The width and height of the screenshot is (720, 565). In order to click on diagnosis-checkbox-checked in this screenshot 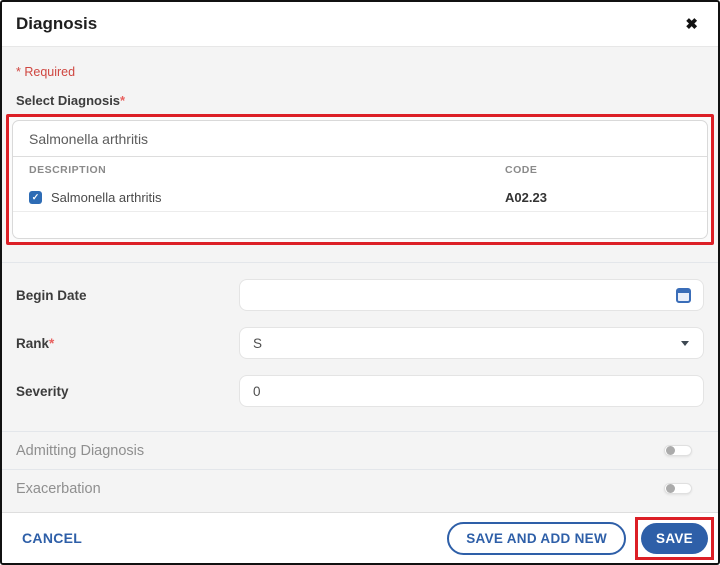, I will do `click(35, 197)`.